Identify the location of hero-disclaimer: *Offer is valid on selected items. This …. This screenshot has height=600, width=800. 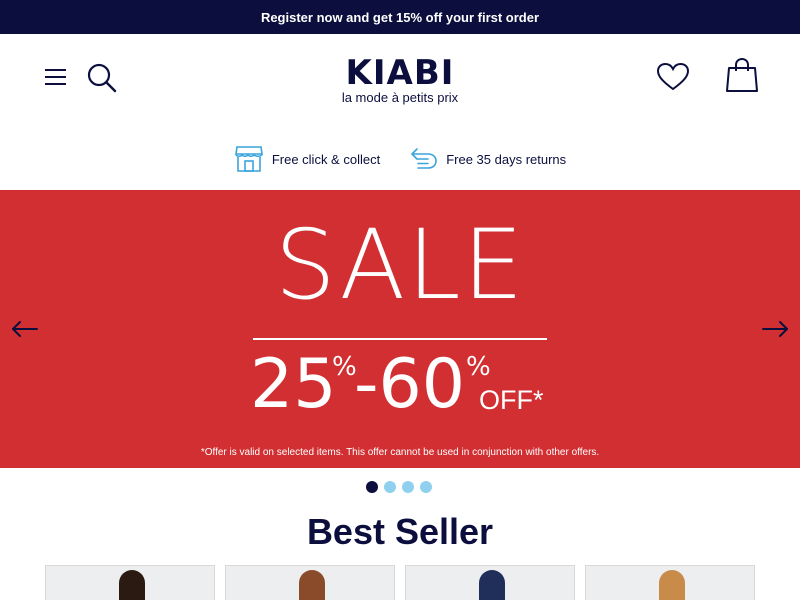
(400, 452).